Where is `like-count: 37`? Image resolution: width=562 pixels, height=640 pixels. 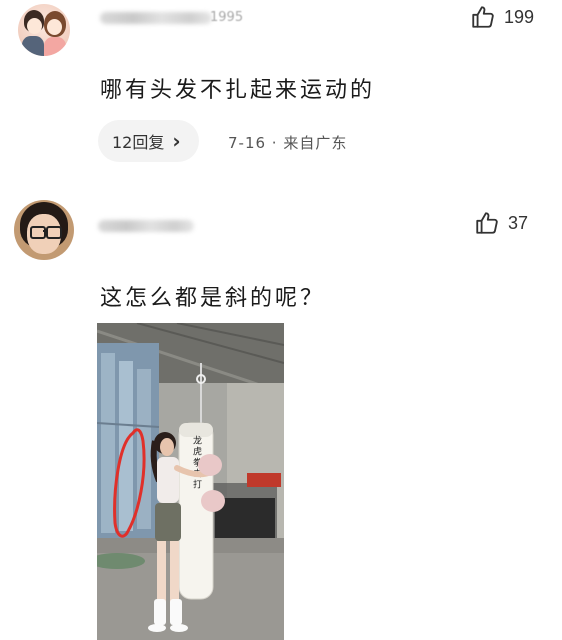
like-count: 37 is located at coordinates (518, 222).